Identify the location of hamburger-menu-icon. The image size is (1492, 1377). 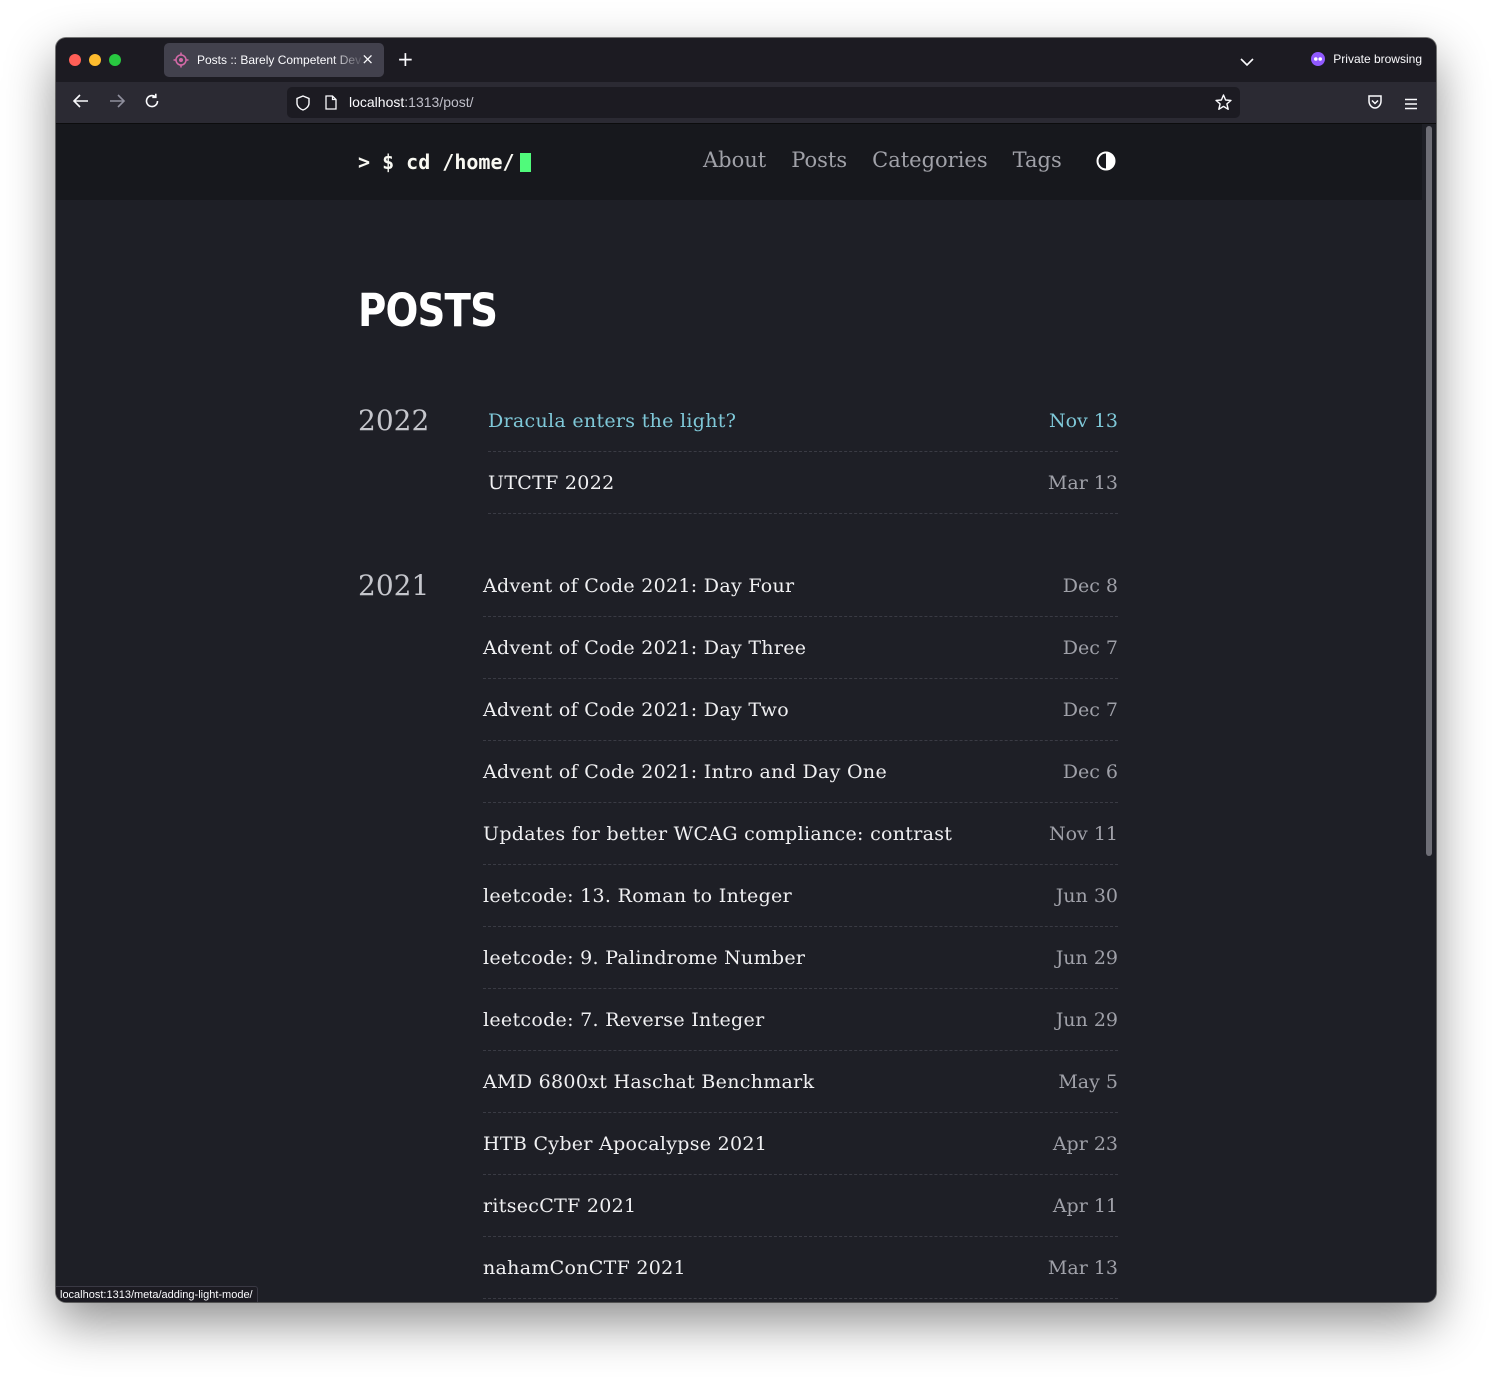
(1411, 104).